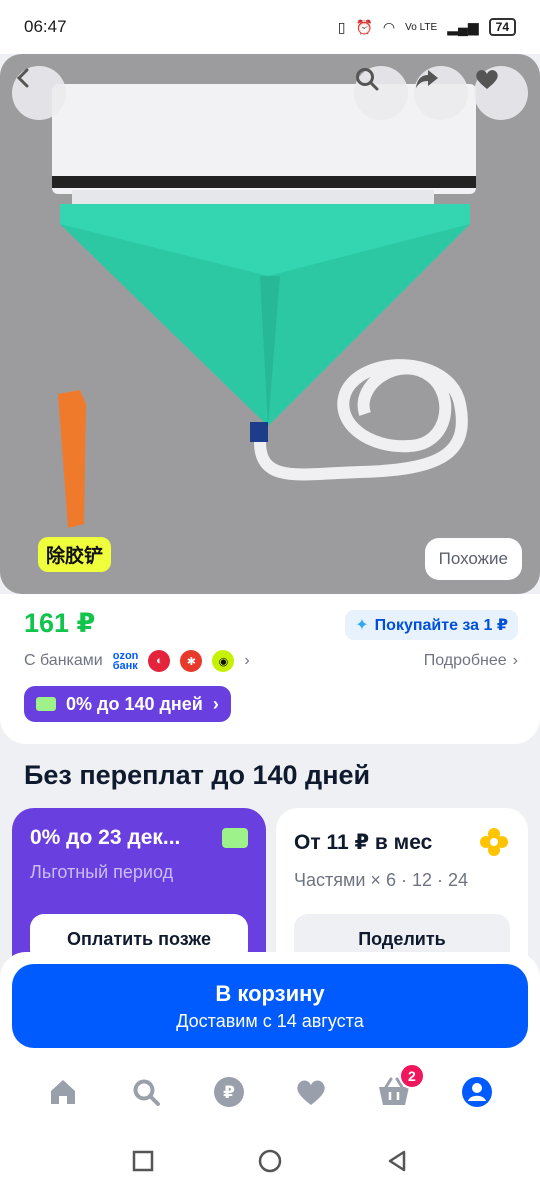  I want to click on recents-button, so click(143, 1161).